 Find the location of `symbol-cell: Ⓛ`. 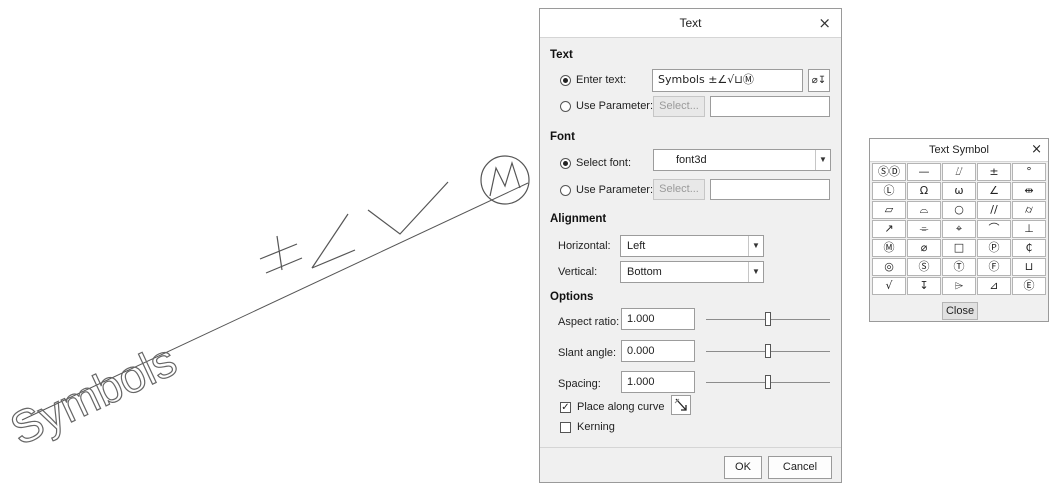

symbol-cell: Ⓛ is located at coordinates (889, 191).